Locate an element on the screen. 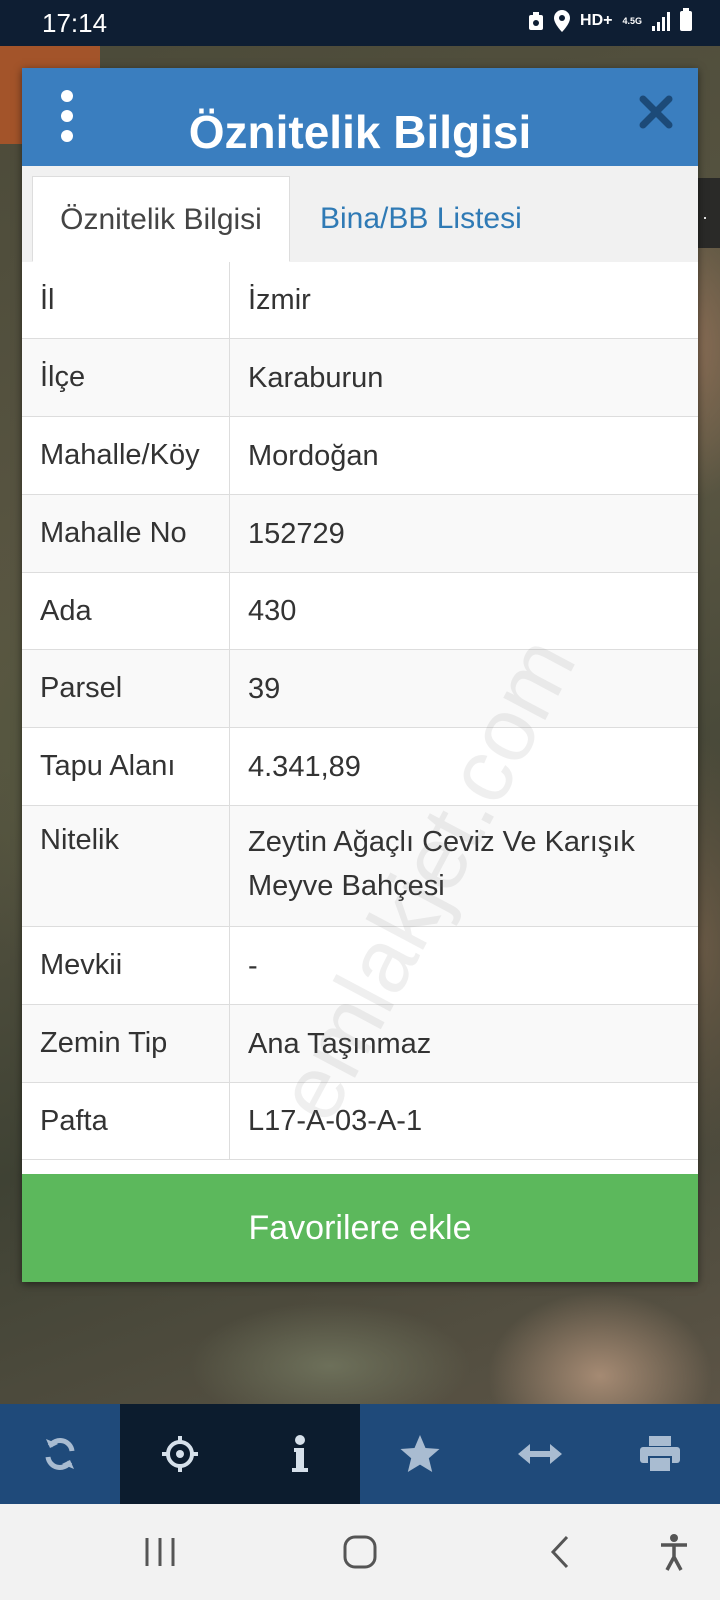 The image size is (720, 1600). system-navigation-bar is located at coordinates (360, 1552).